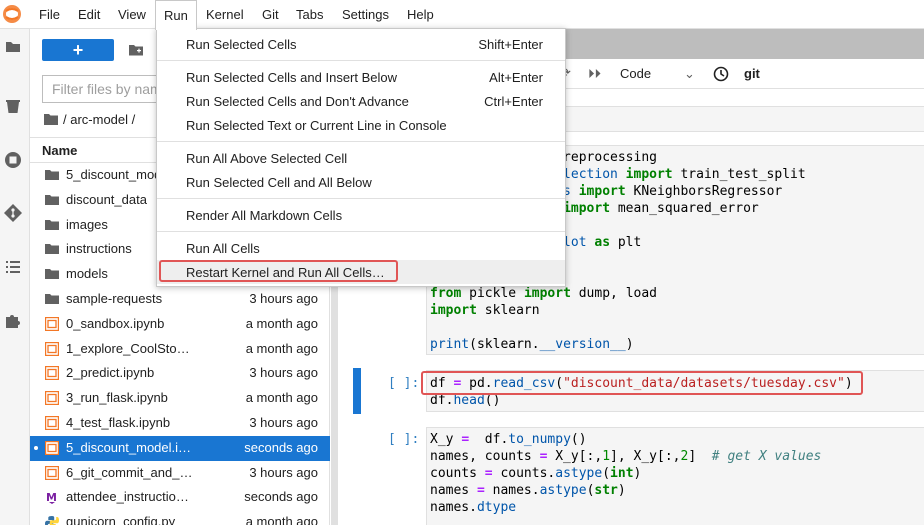  What do you see at coordinates (361, 248) in the screenshot?
I see `run-menu-item: Run All Cells` at bounding box center [361, 248].